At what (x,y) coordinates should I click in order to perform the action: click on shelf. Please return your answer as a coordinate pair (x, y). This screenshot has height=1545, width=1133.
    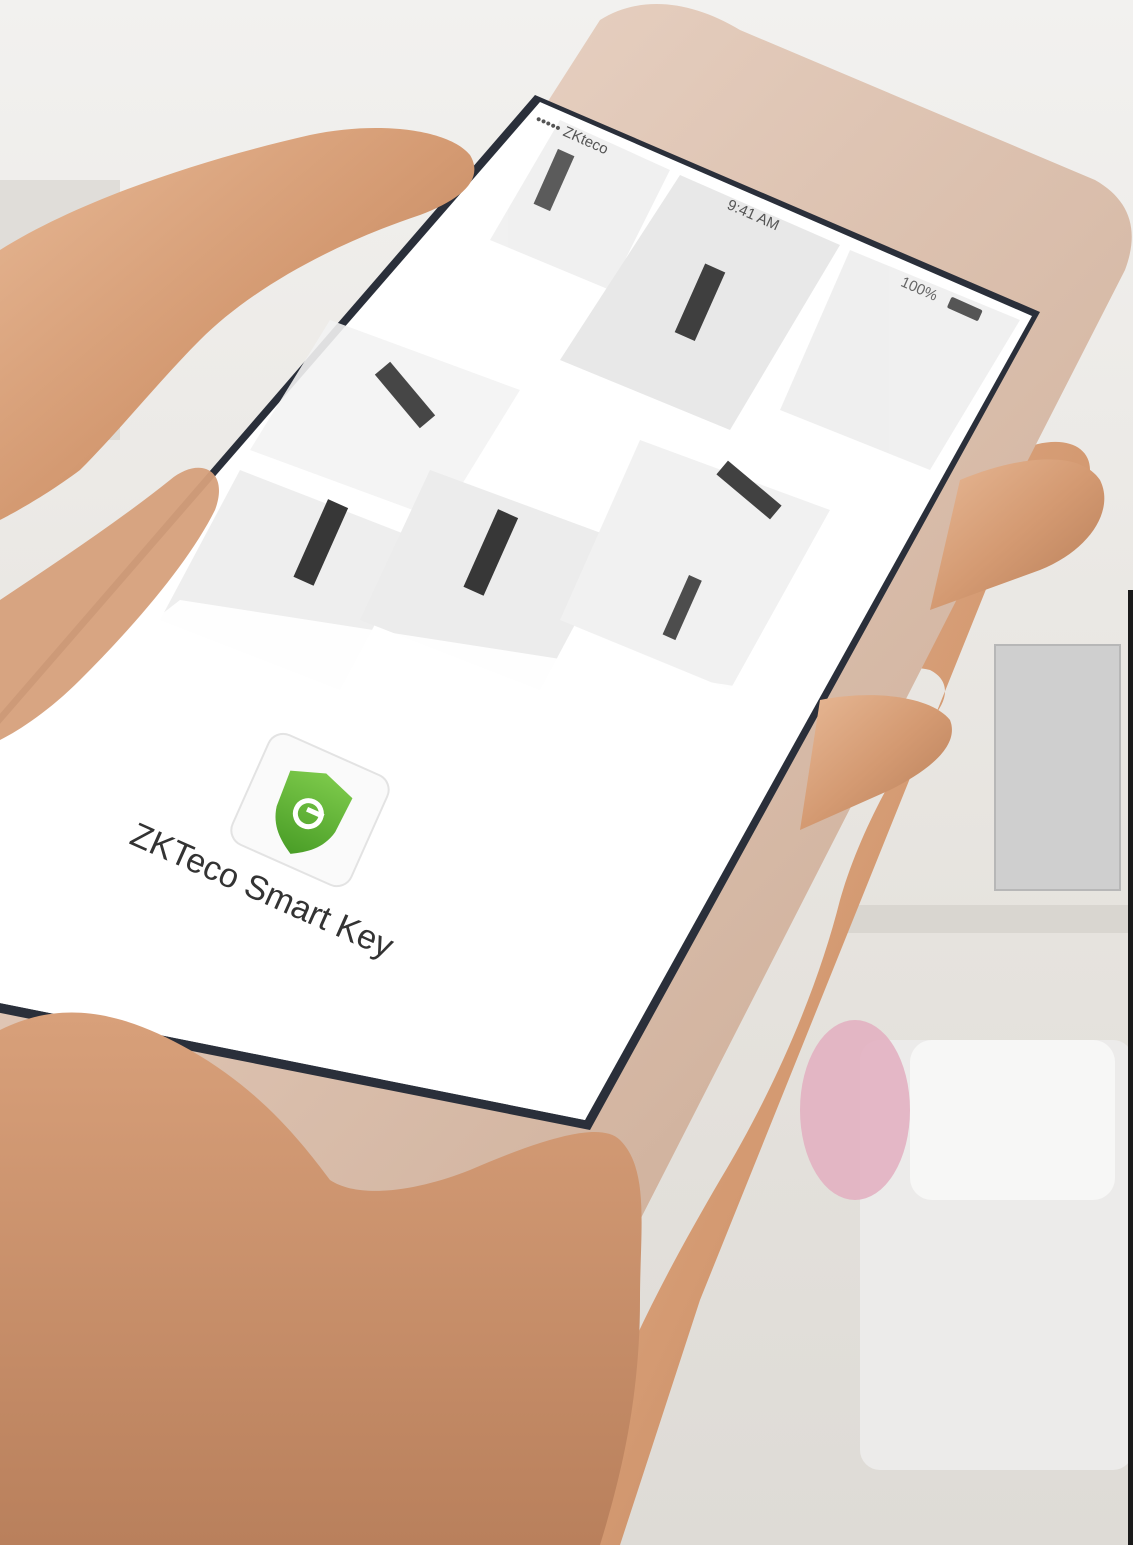
    Looking at the image, I should click on (985, 919).